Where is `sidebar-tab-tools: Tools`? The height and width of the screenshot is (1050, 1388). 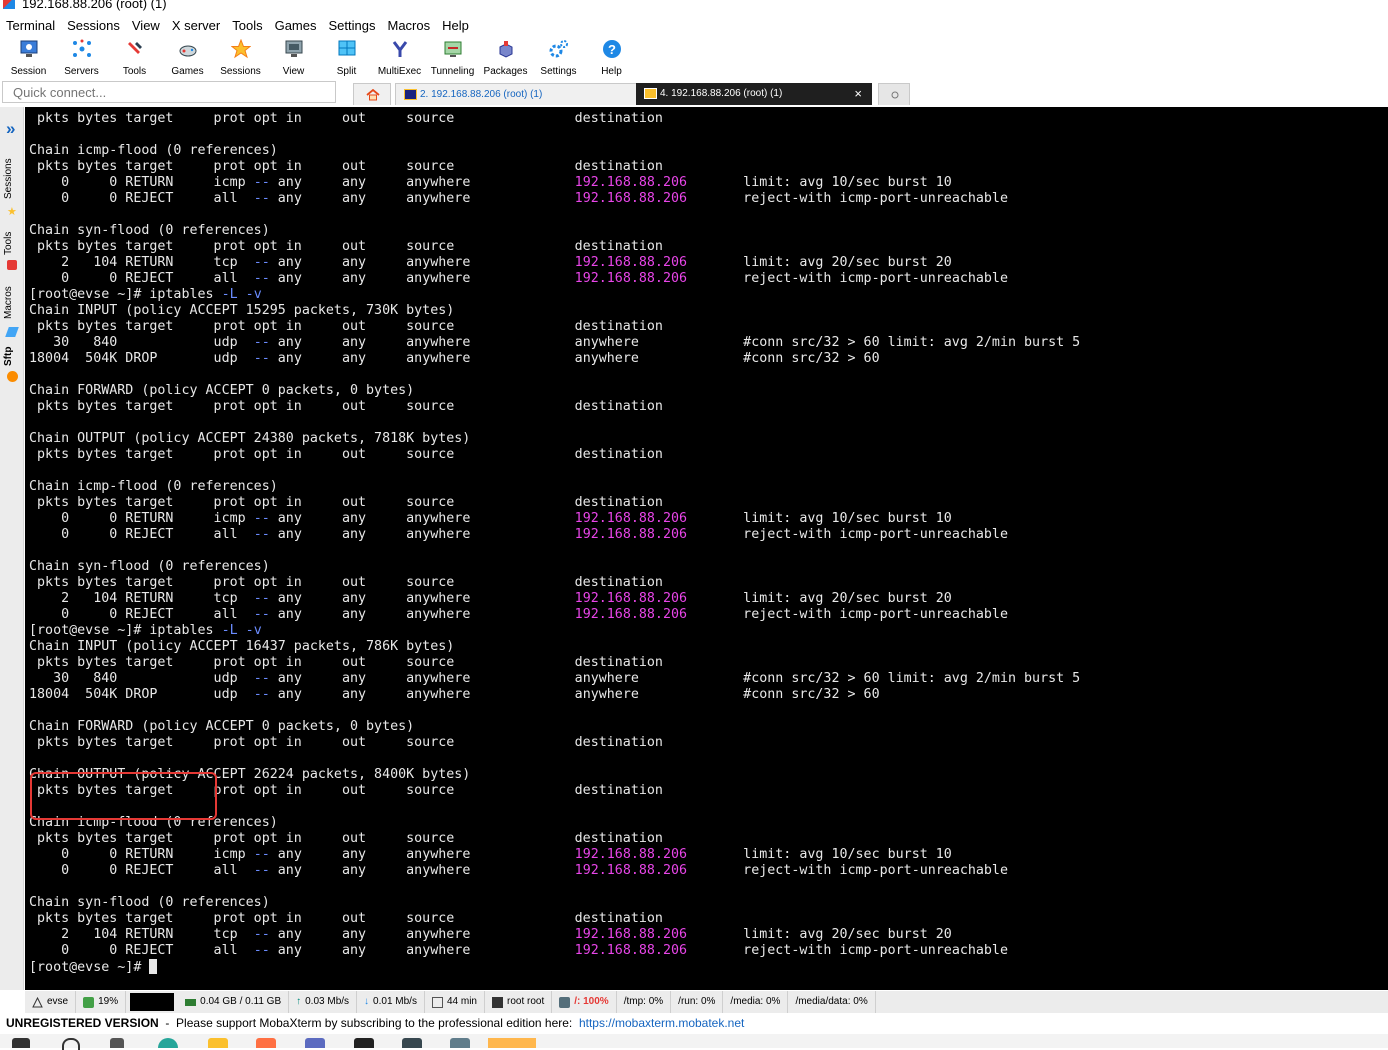 sidebar-tab-tools: Tools is located at coordinates (12, 243).